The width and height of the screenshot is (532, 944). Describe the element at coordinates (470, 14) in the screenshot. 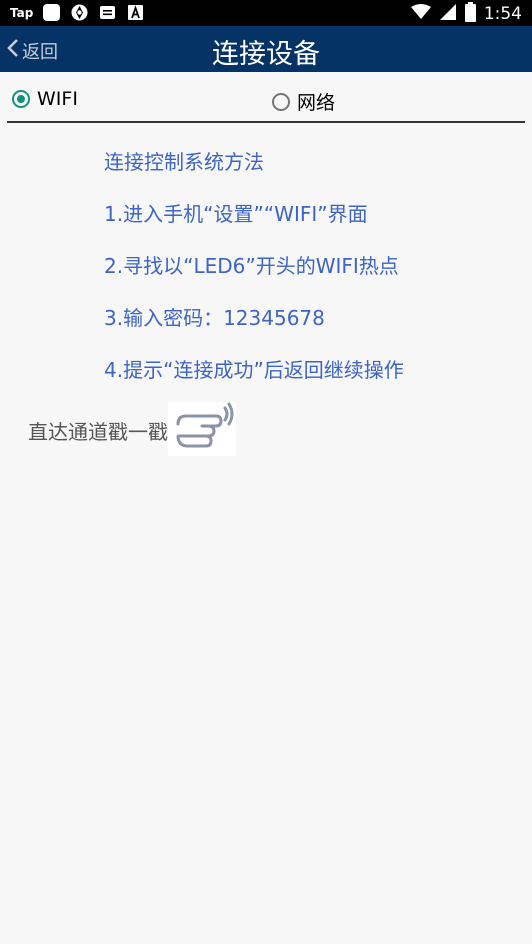

I see `battery-icon` at that location.